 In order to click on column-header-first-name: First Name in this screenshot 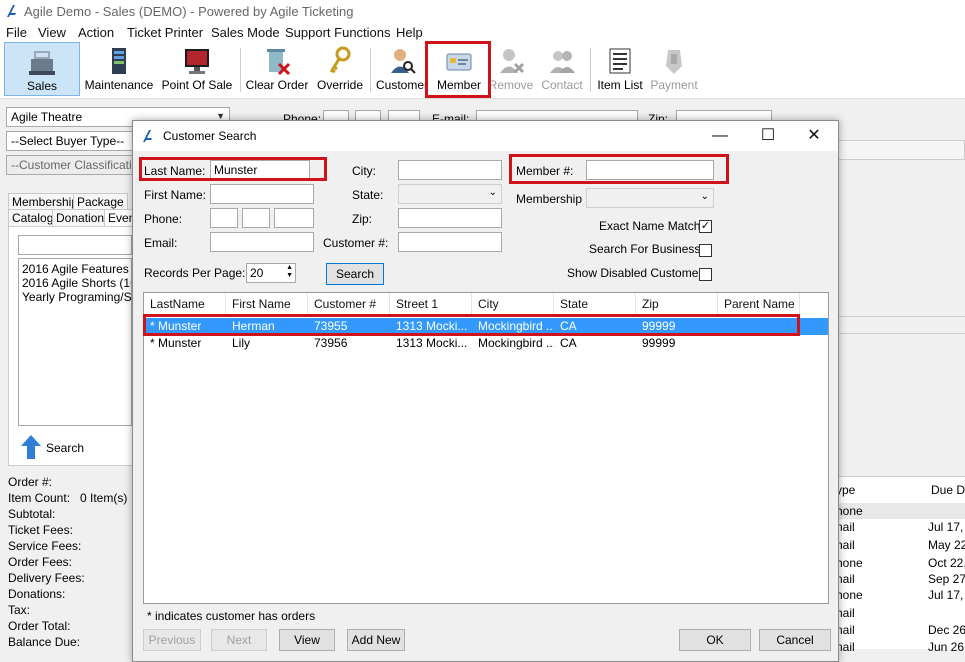, I will do `click(267, 304)`.